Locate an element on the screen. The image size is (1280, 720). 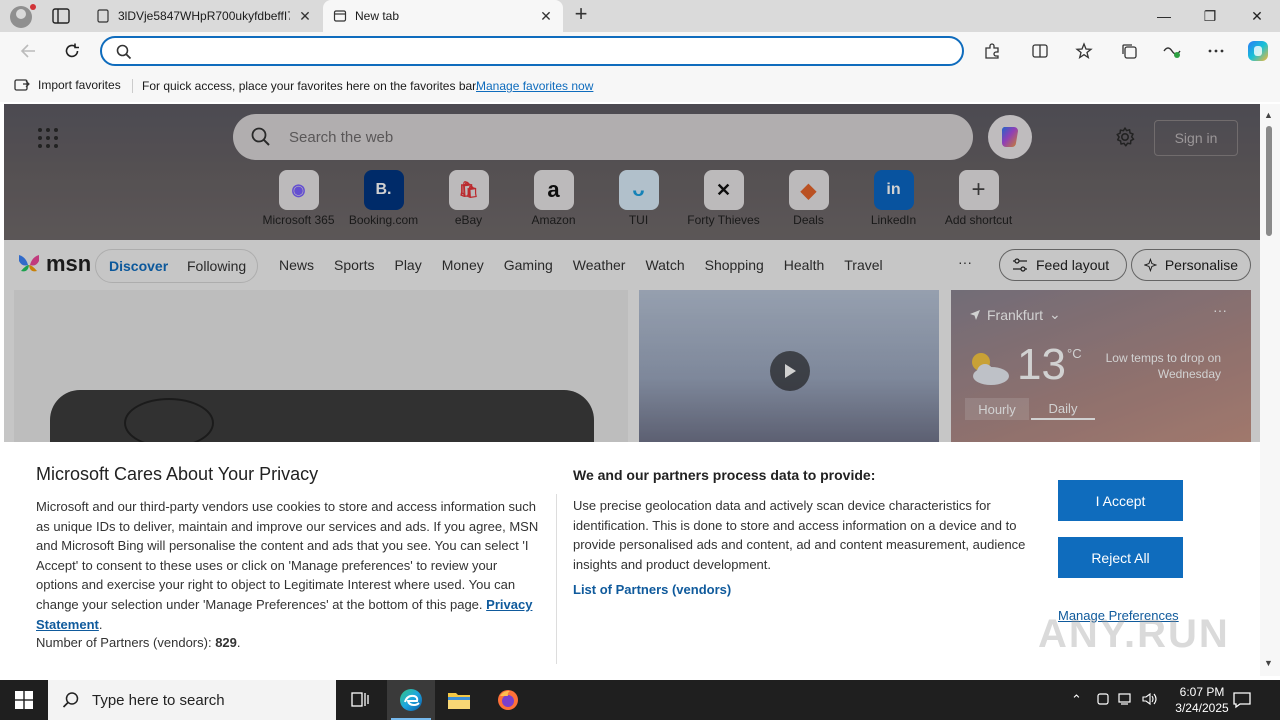
nav-health: Health is located at coordinates (804, 265).